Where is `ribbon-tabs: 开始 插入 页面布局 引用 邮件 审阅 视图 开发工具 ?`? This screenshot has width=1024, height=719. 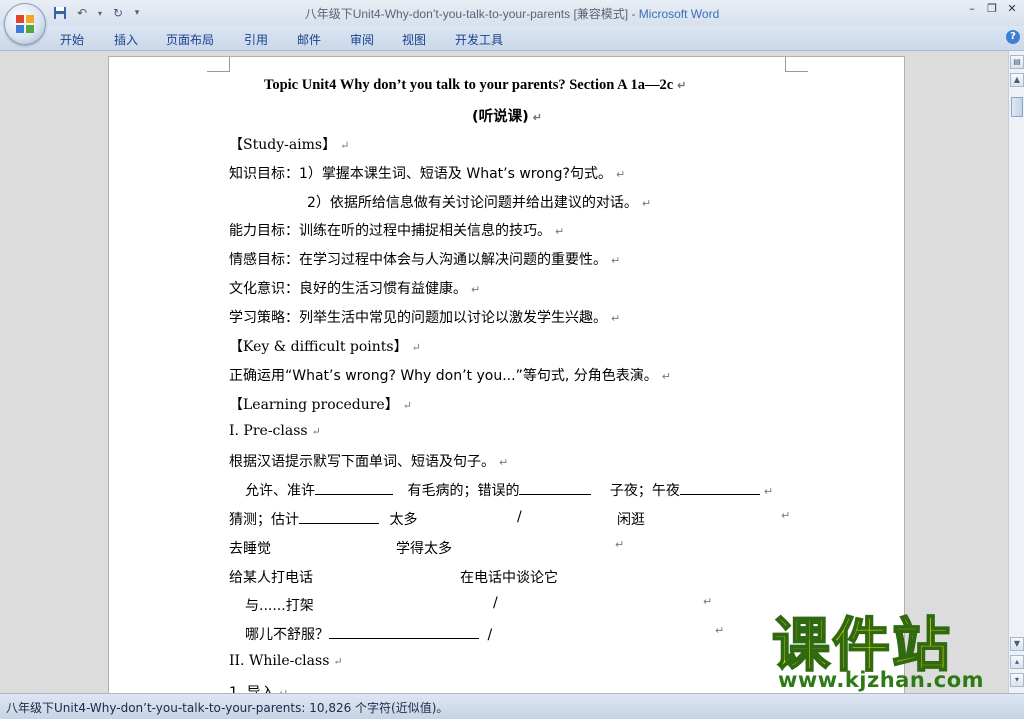
ribbon-tabs: 开始 插入 页面布局 引用 邮件 审阅 视图 开发工具 ? is located at coordinates (512, 38).